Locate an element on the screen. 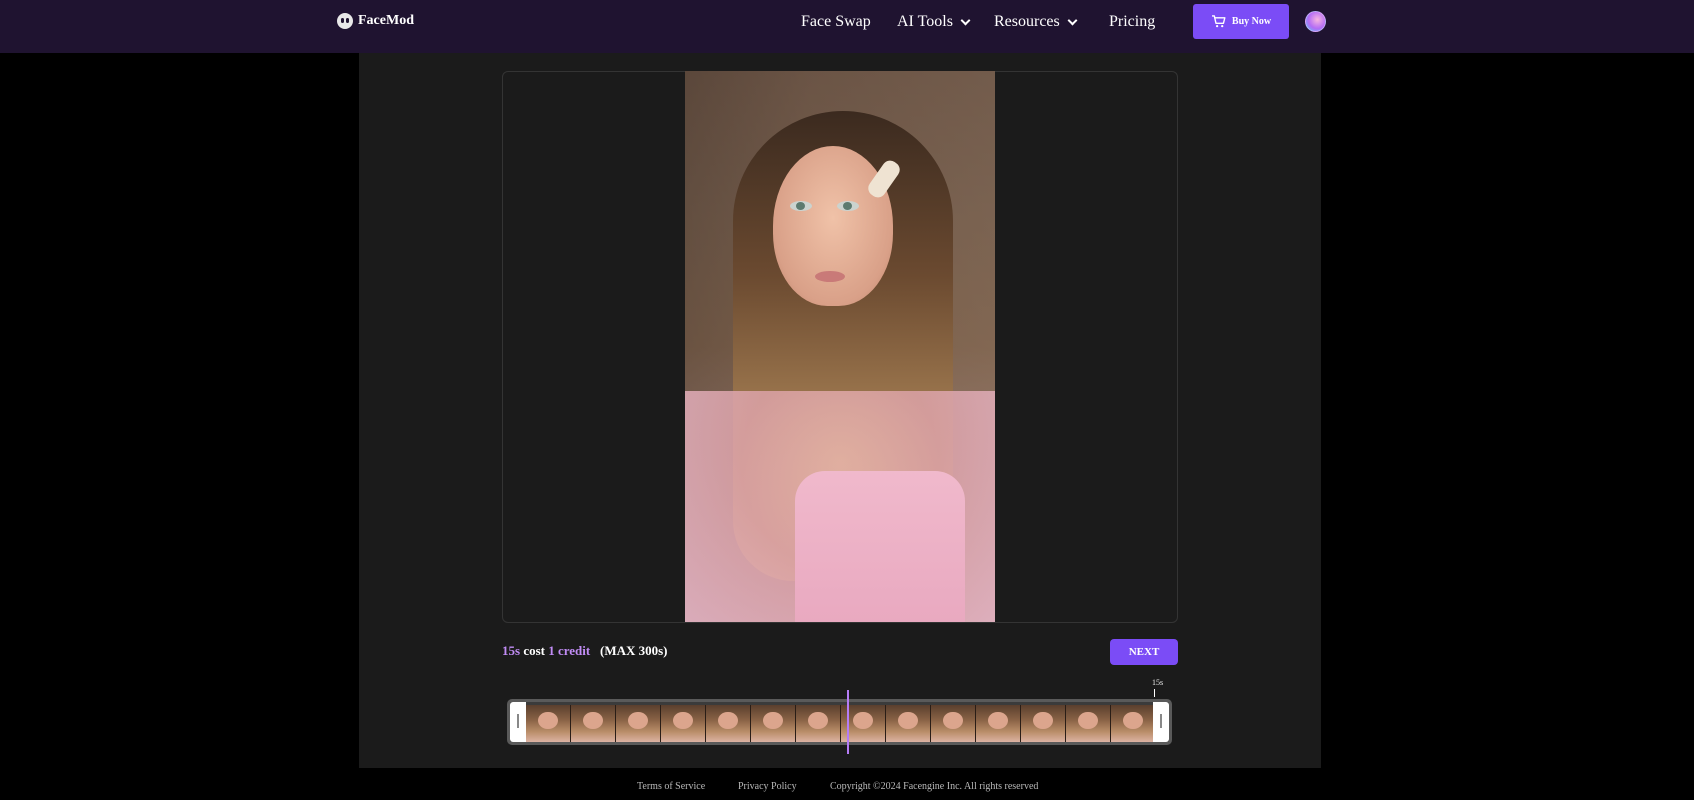  nav-ai-tools-label: AI Tools is located at coordinates (925, 21).